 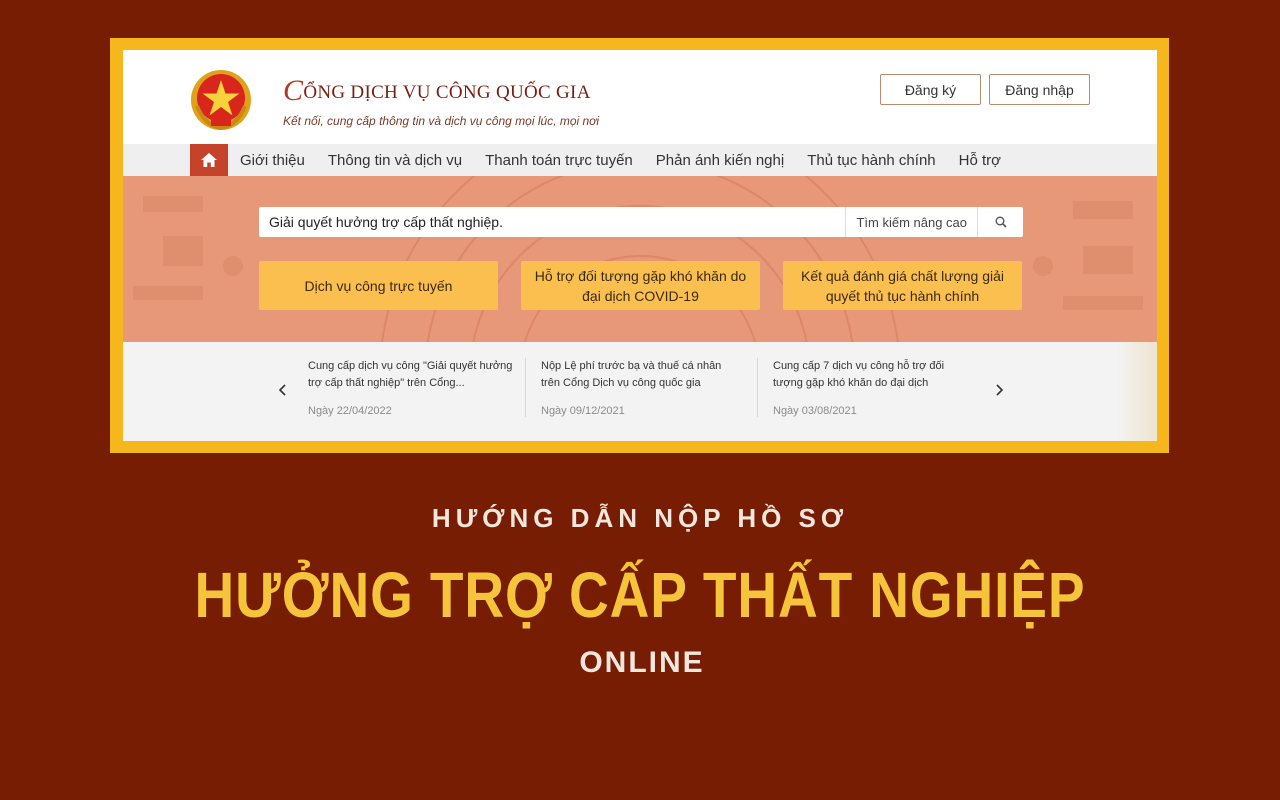 What do you see at coordinates (559, 160) in the screenshot?
I see `nav-item-thanh-toan: Thanh toán trực tuyến` at bounding box center [559, 160].